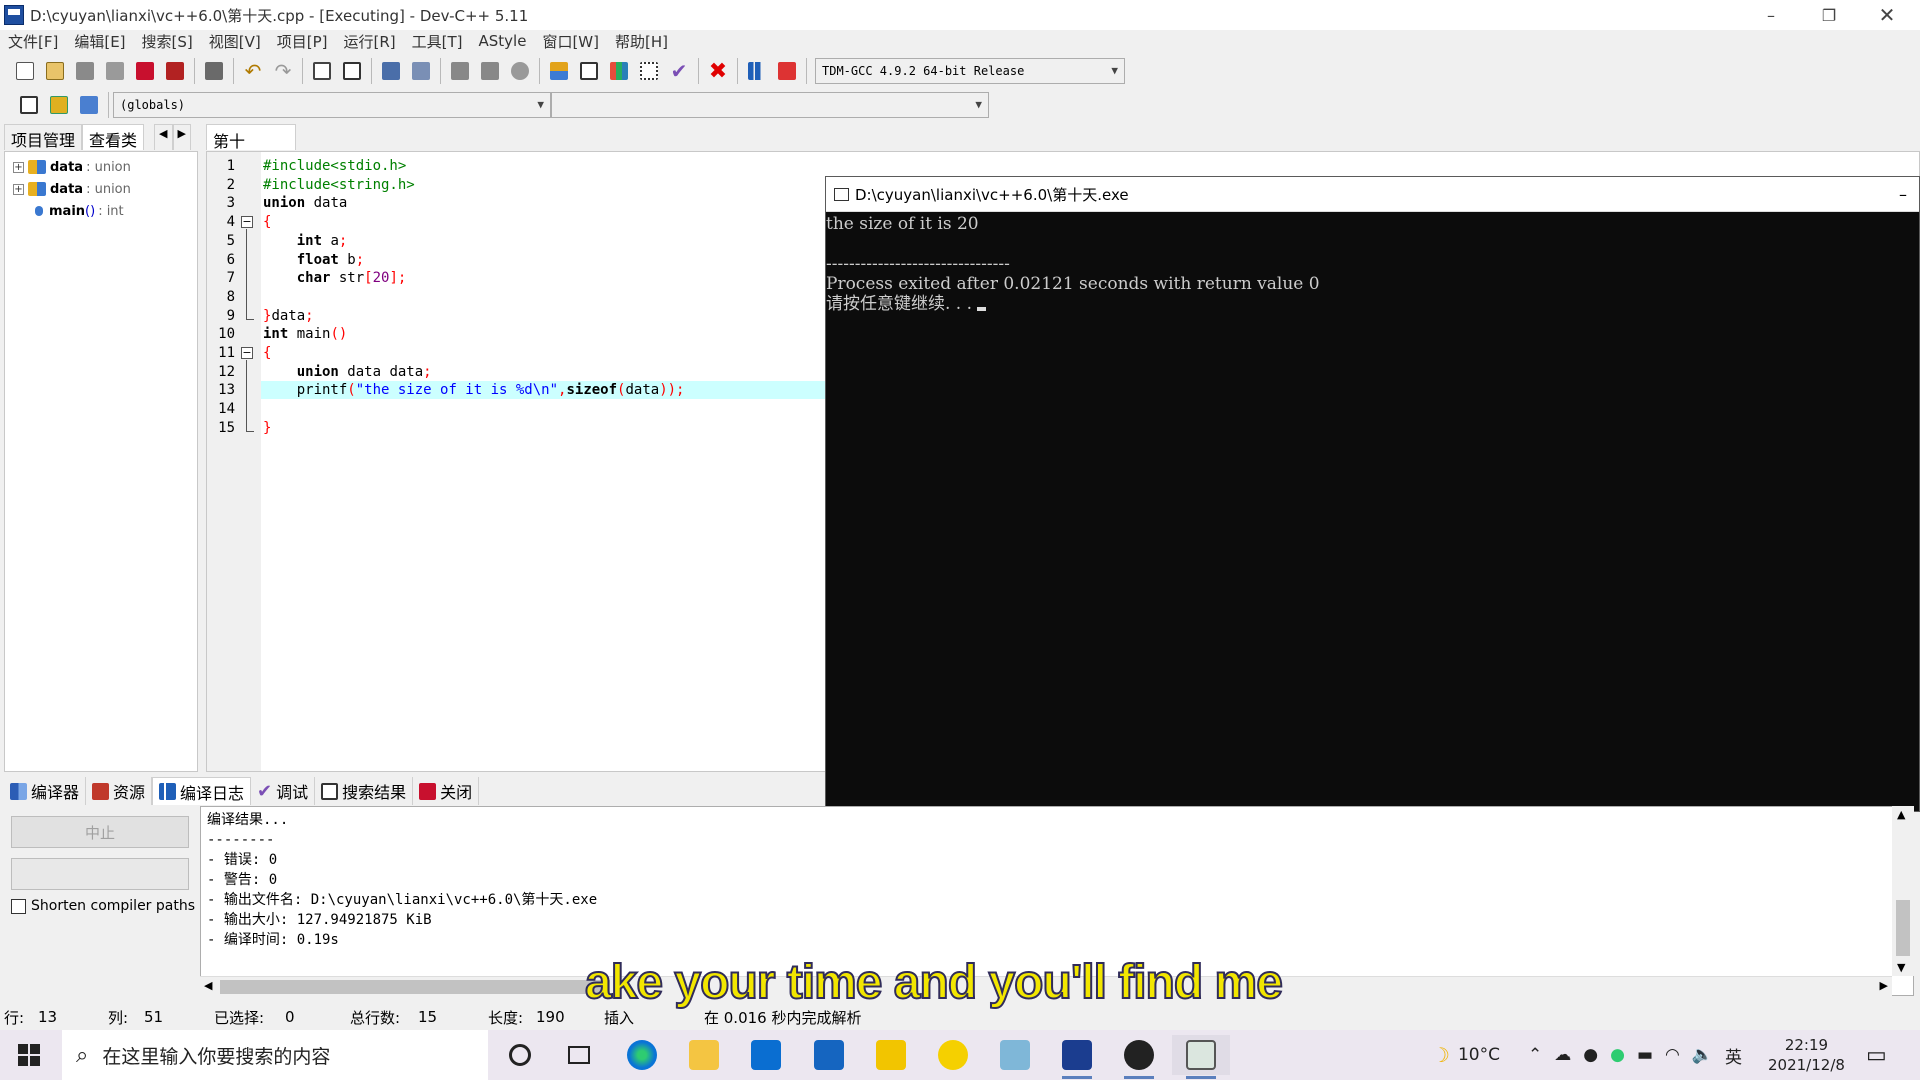 The width and height of the screenshot is (1920, 1080). I want to click on menu-search: 搜索[S], so click(167, 41).